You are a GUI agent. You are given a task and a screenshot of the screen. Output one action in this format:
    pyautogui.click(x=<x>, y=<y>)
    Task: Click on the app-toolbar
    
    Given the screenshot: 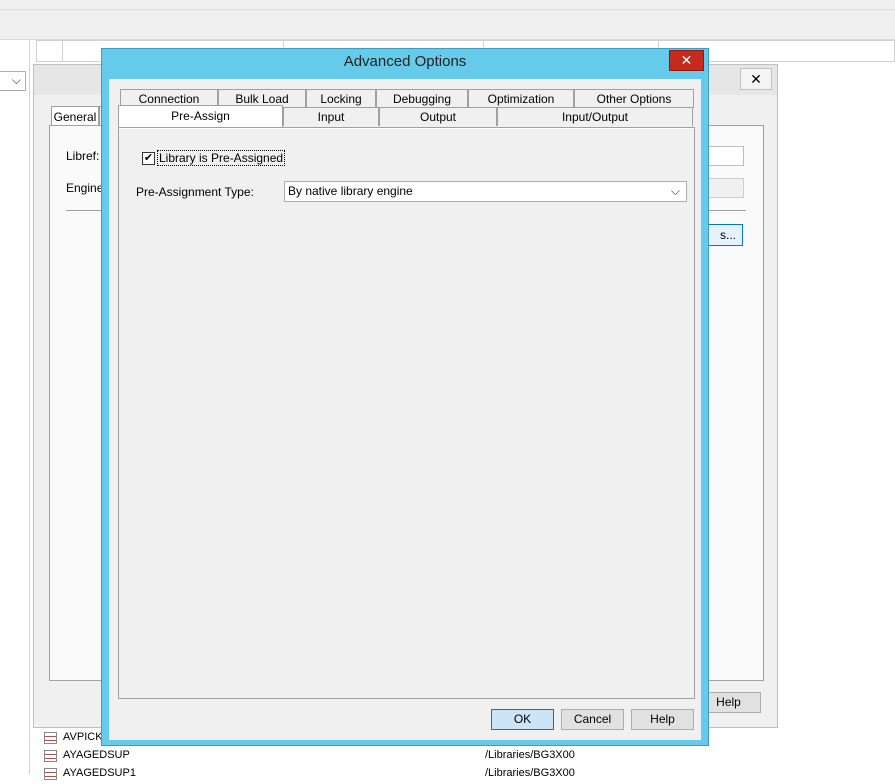 What is the action you would take?
    pyautogui.click(x=447, y=20)
    